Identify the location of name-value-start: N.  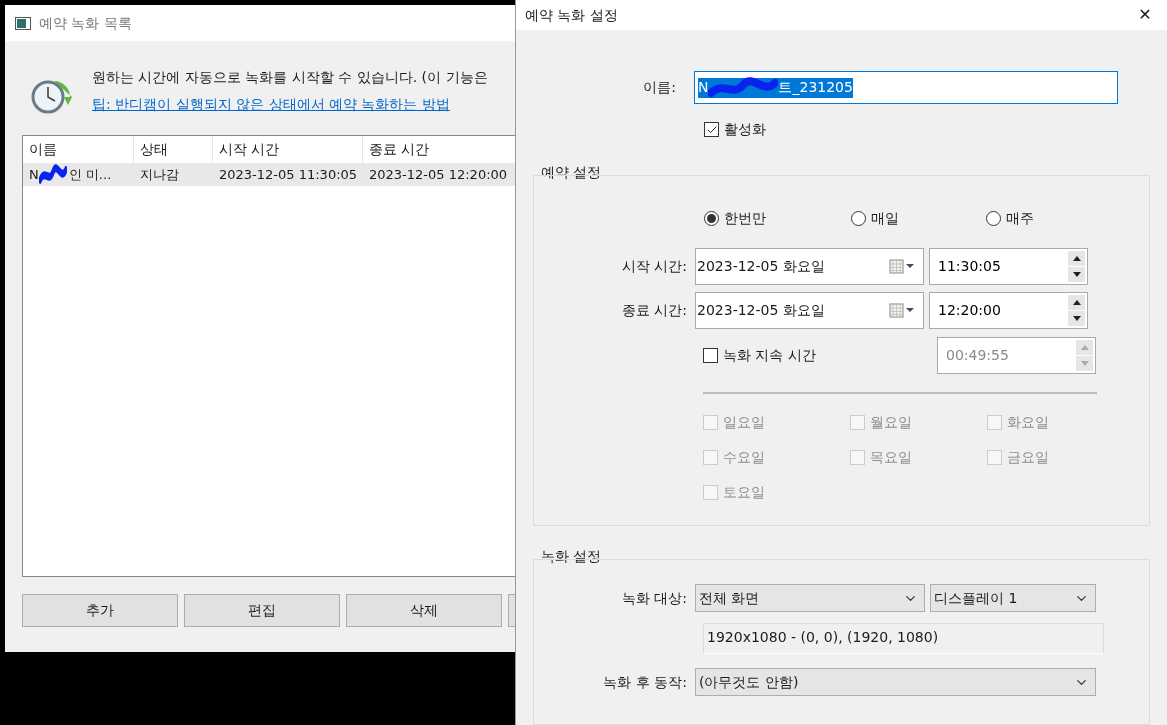
(703, 87).